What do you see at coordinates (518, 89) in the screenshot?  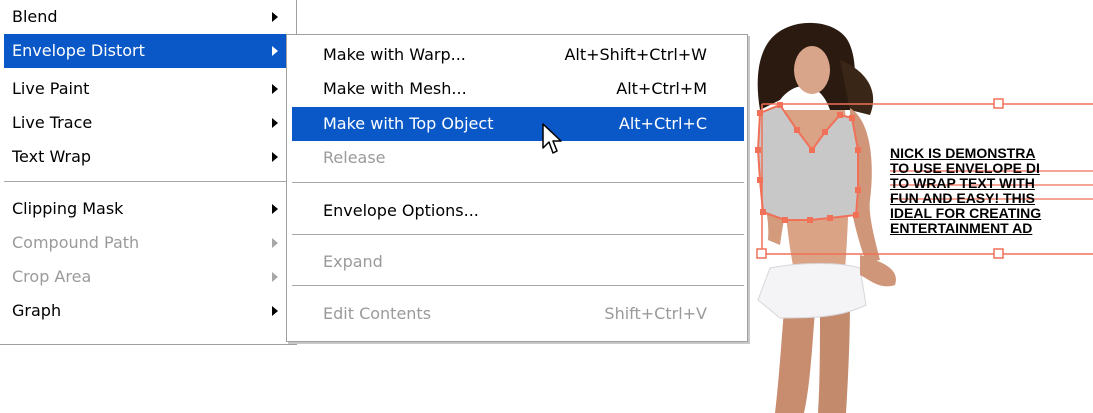 I see `menu-item-make-with-mesh: Make with Mesh... Alt+Ctrl+M` at bounding box center [518, 89].